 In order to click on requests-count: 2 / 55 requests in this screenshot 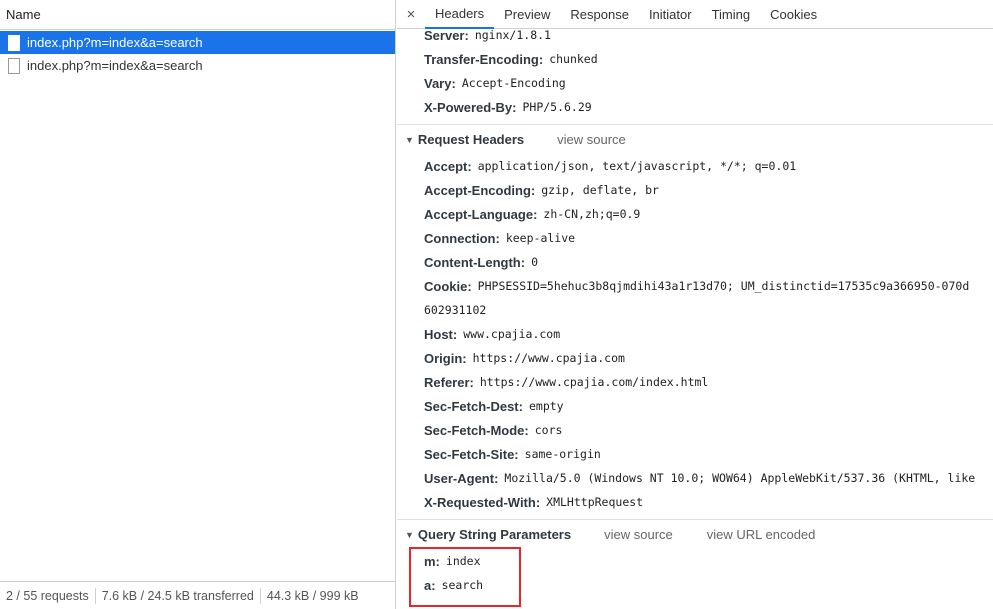, I will do `click(47, 595)`.